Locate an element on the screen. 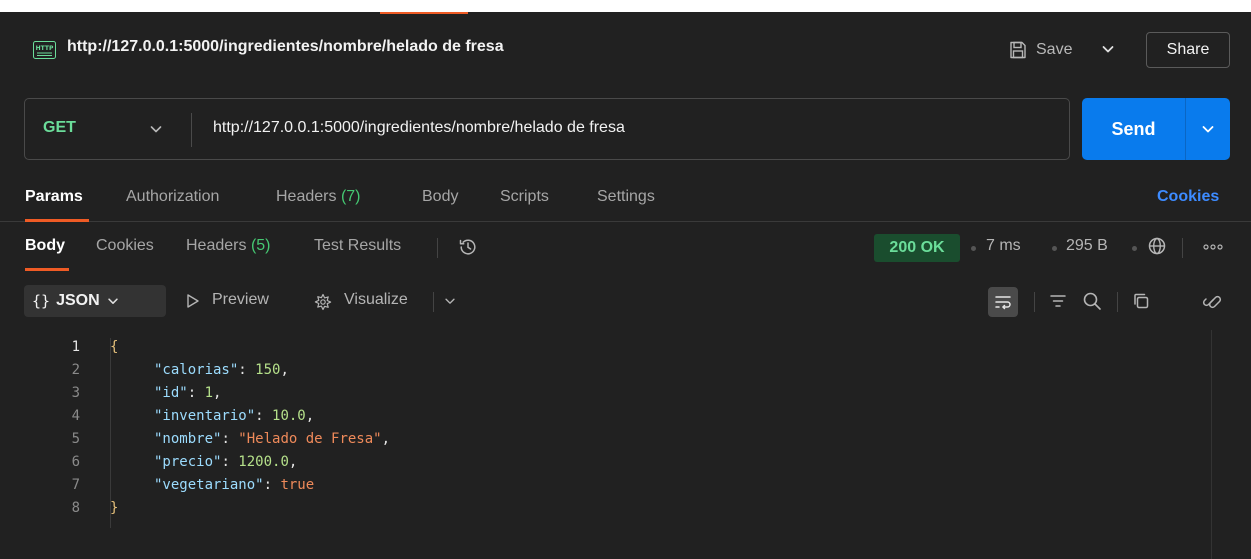 The image size is (1251, 559). svg-text: HTTP is located at coordinates (45, 48).